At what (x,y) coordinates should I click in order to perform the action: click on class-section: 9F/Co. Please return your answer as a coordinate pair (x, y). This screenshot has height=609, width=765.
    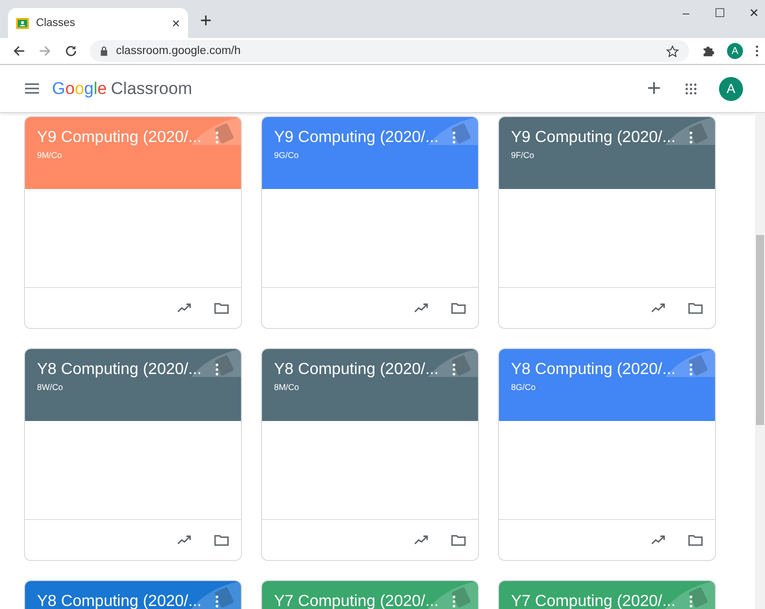
    Looking at the image, I should click on (593, 155).